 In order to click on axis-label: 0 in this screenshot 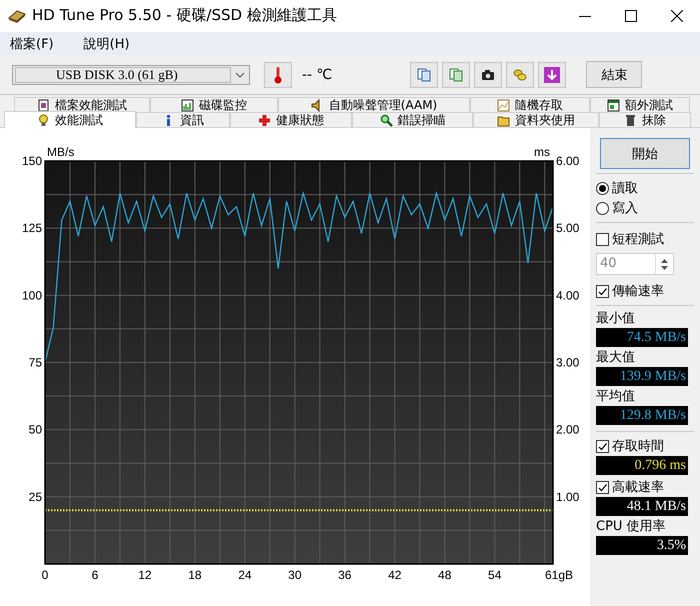, I will do `click(45, 575)`.